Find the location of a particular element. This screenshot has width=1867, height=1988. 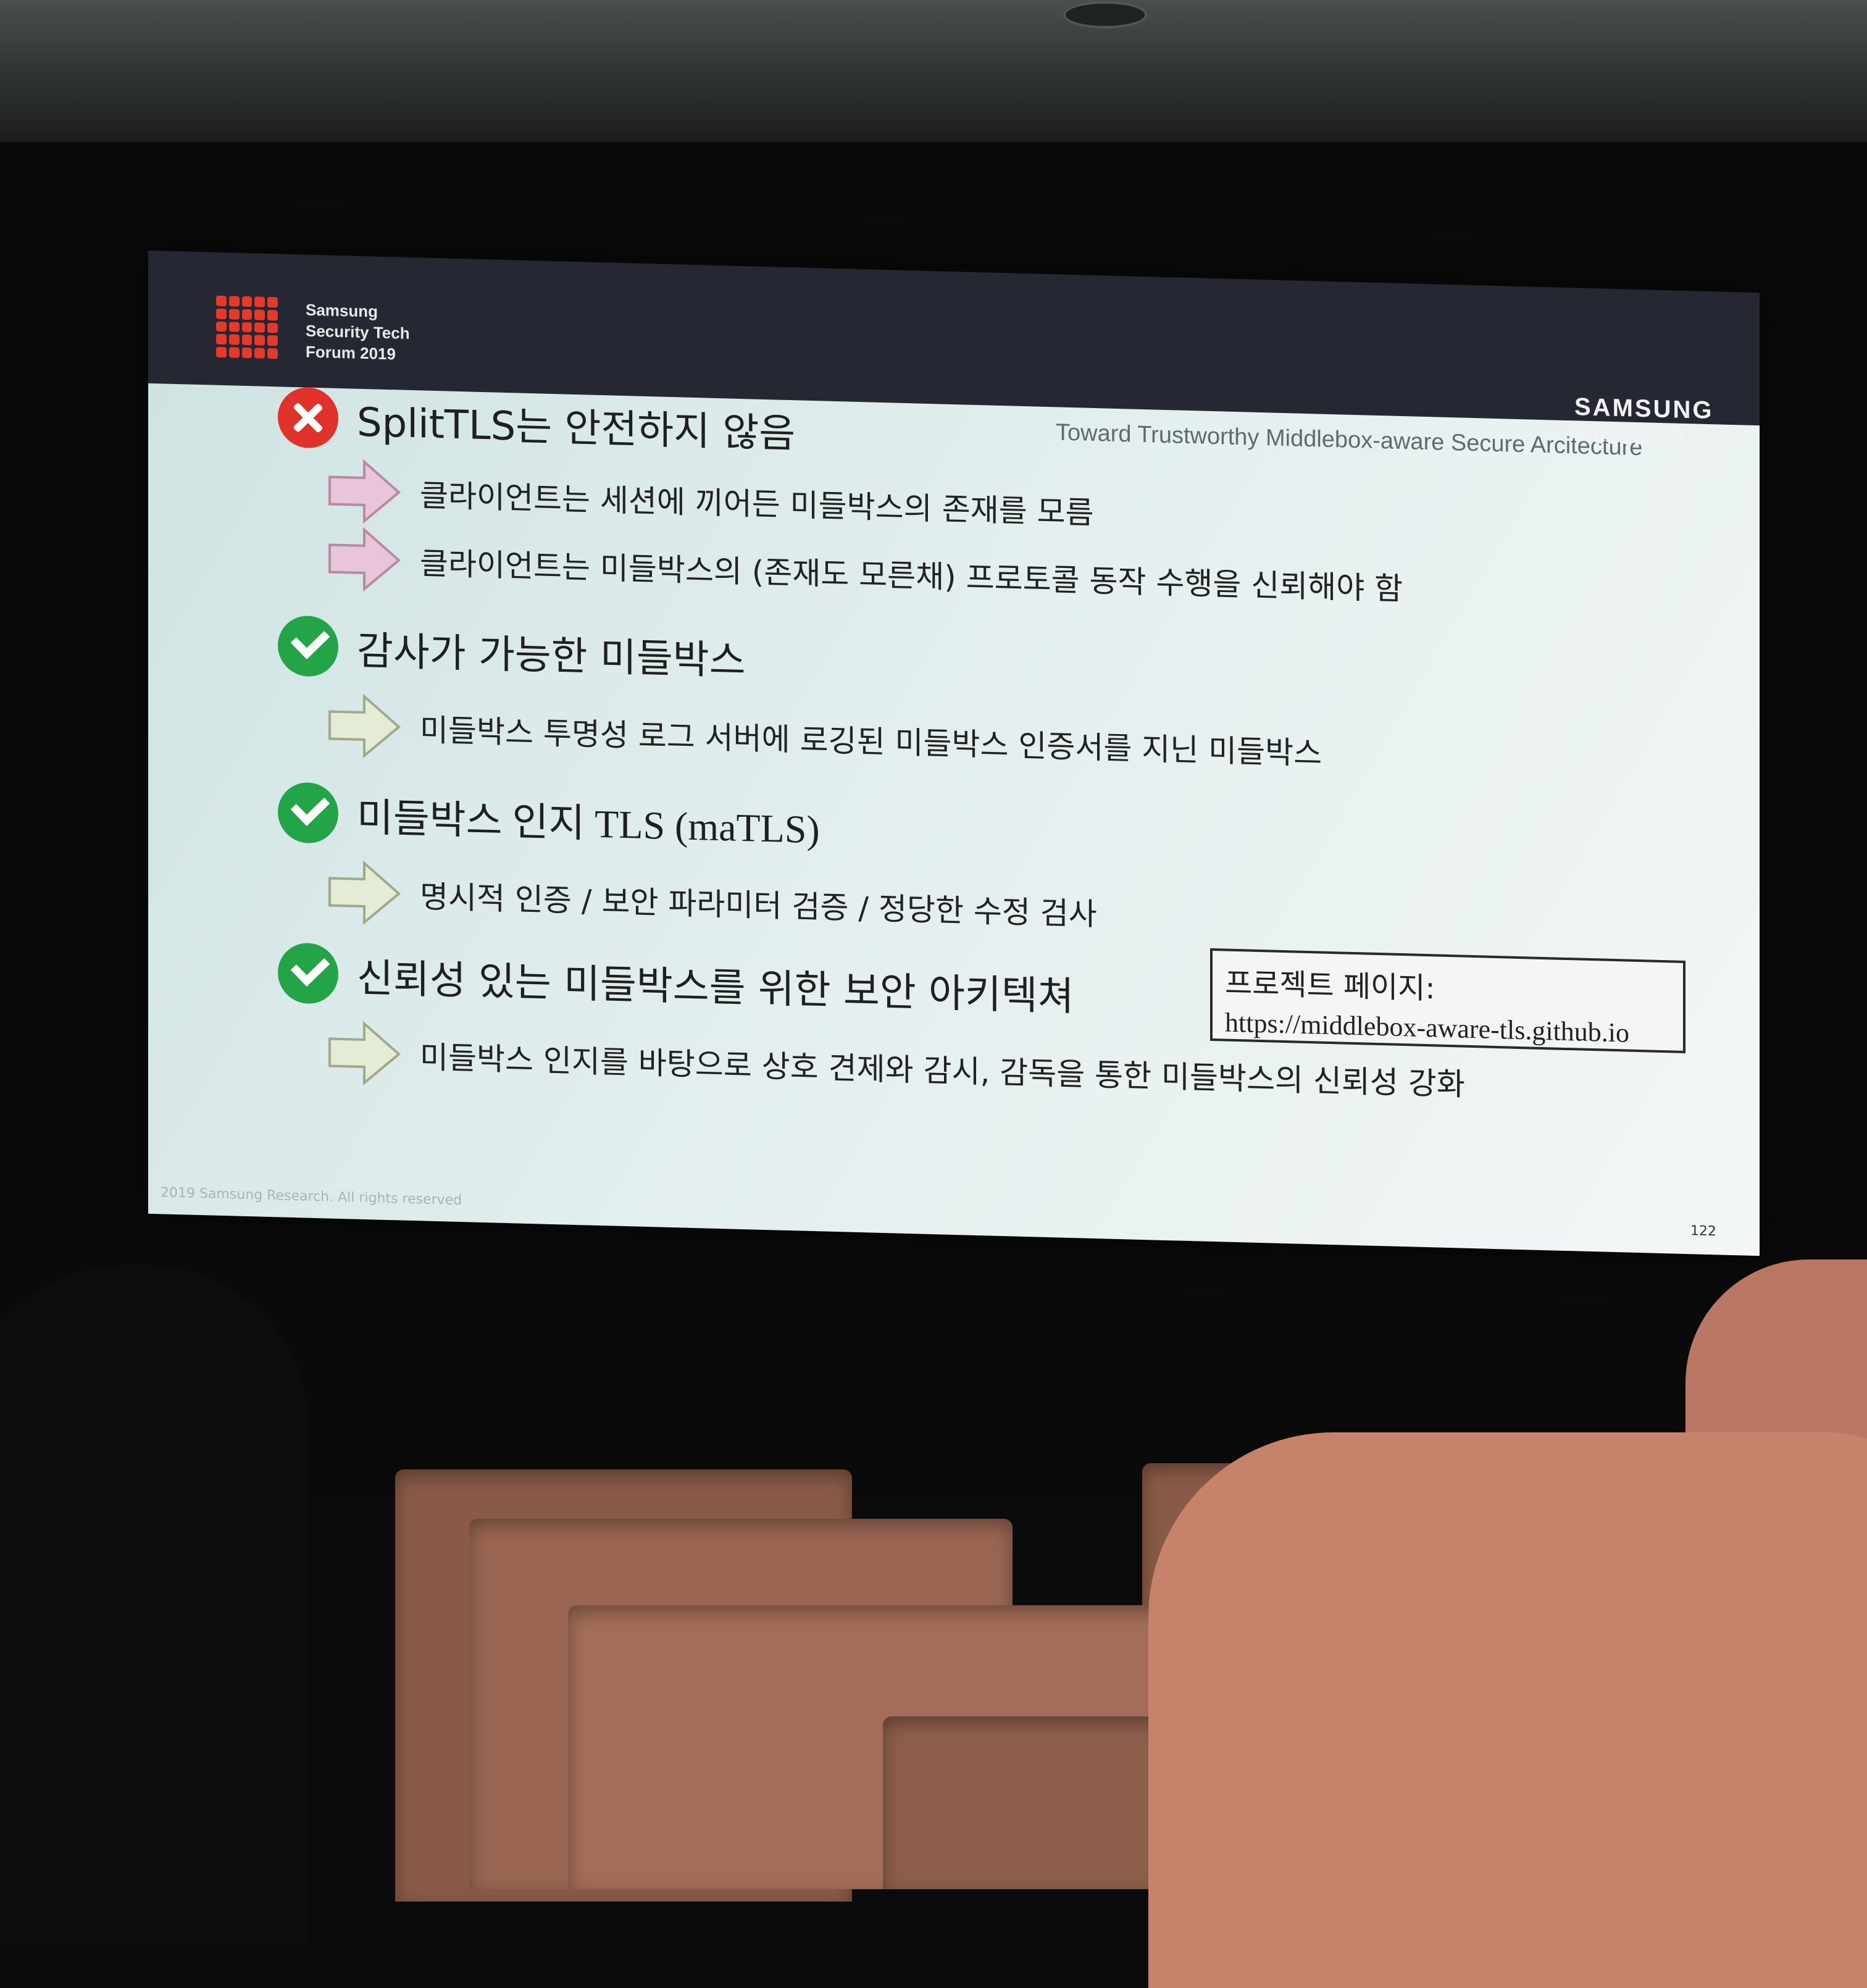

ceiling-light is located at coordinates (1105, 14).